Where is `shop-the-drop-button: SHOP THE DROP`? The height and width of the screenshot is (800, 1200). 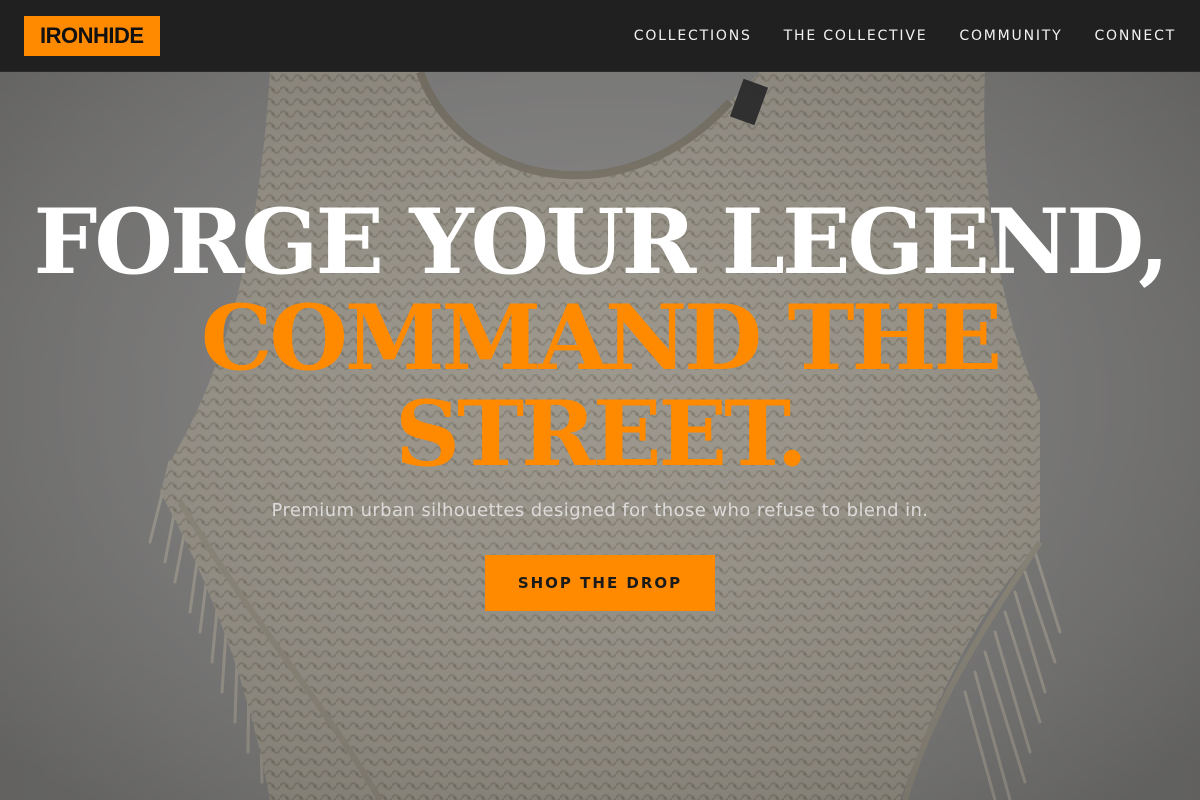 shop-the-drop-button: SHOP THE DROP is located at coordinates (600, 583).